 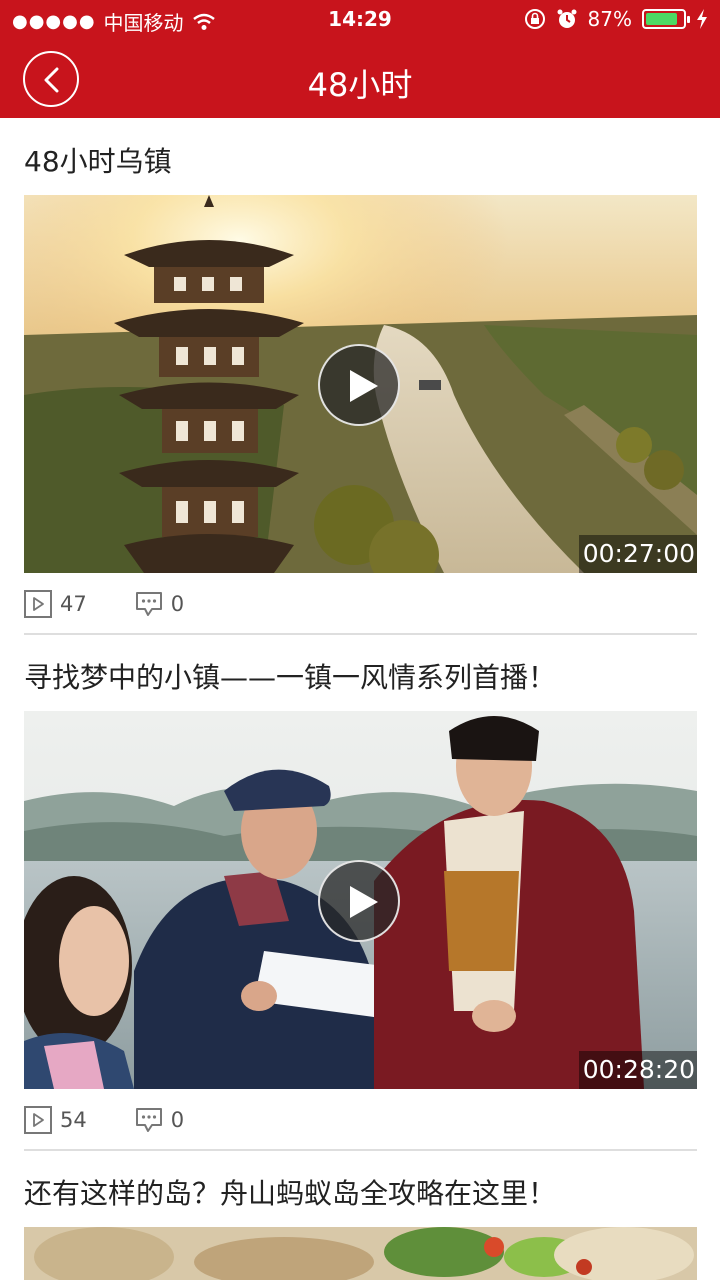 I want to click on charging-bolt-icon, so click(x=702, y=19).